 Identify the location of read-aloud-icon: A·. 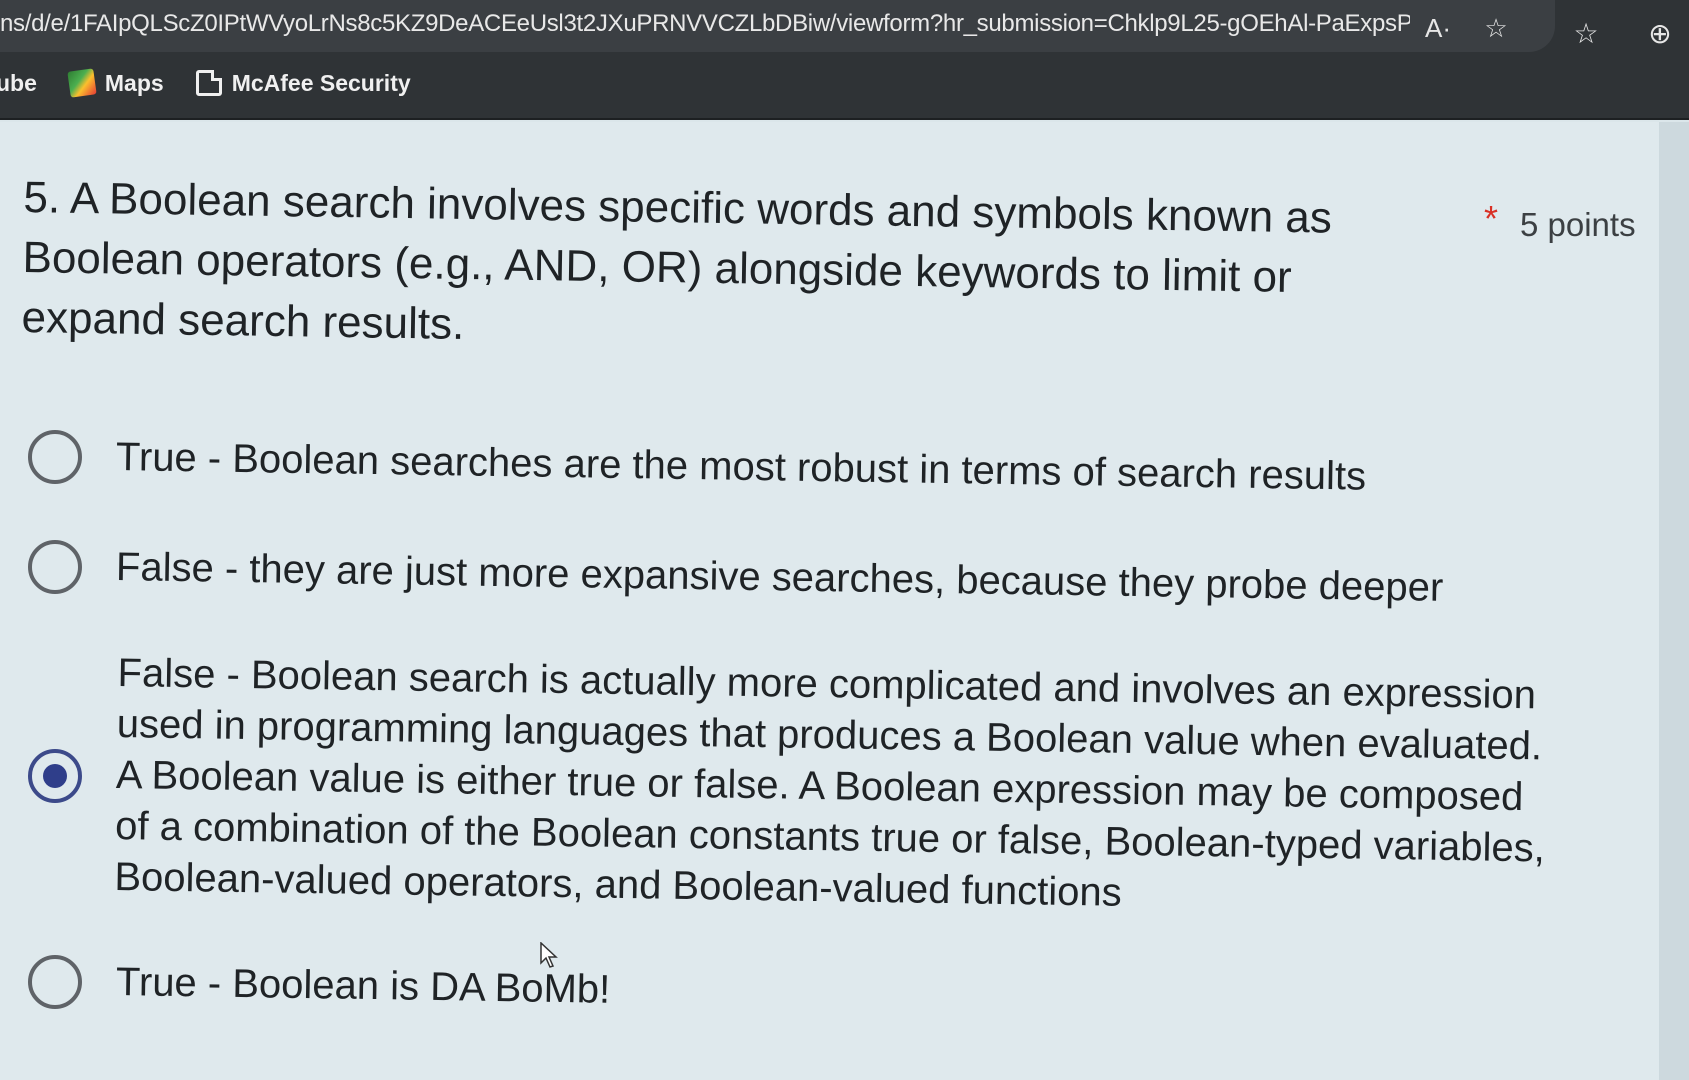
(1438, 28).